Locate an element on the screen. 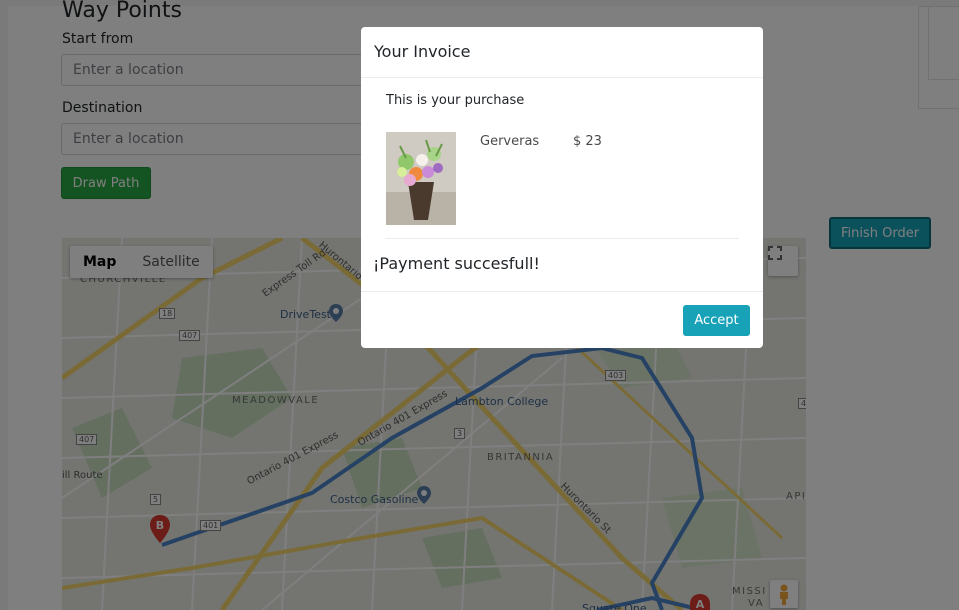 The width and height of the screenshot is (959, 610). product-image is located at coordinates (421, 178).